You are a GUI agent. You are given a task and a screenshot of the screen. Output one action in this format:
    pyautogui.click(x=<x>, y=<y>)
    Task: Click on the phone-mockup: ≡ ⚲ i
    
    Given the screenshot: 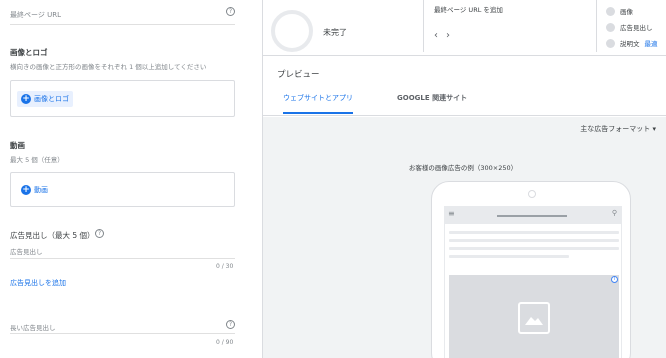 What is the action you would take?
    pyautogui.click(x=531, y=269)
    